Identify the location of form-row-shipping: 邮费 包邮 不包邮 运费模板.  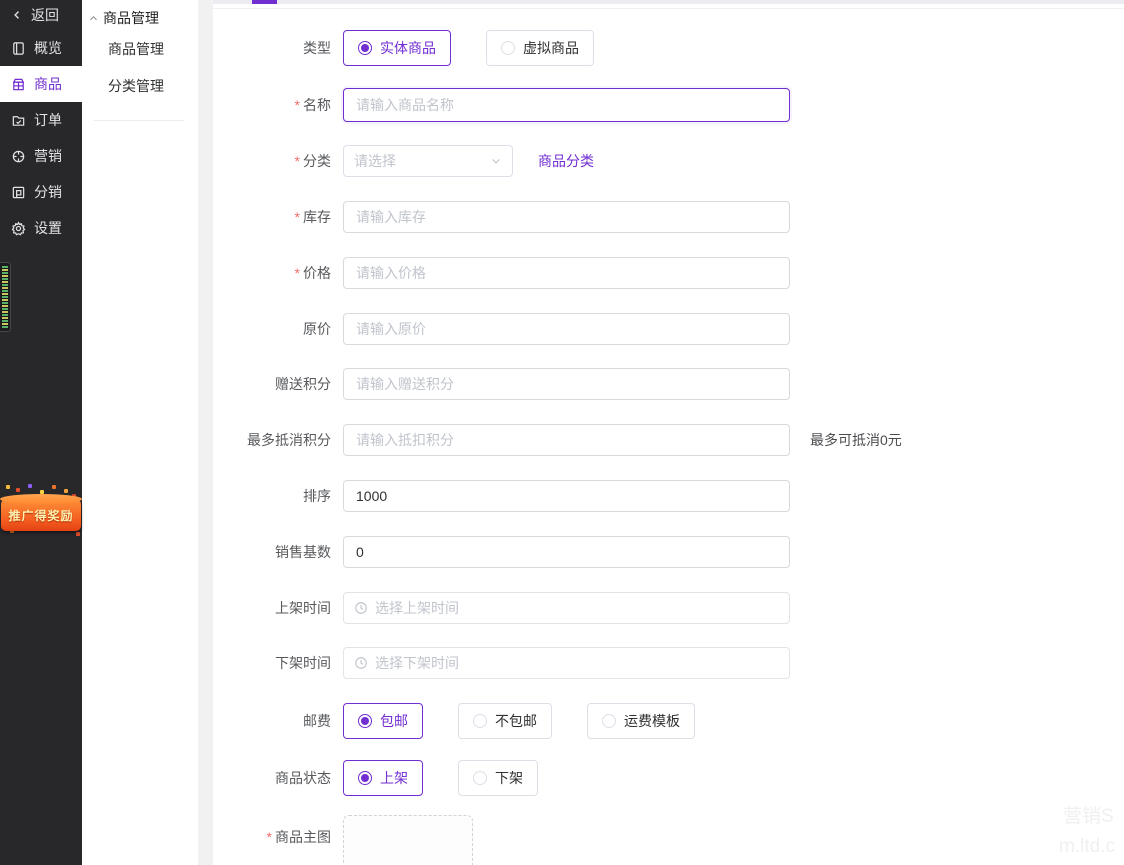
(668, 721).